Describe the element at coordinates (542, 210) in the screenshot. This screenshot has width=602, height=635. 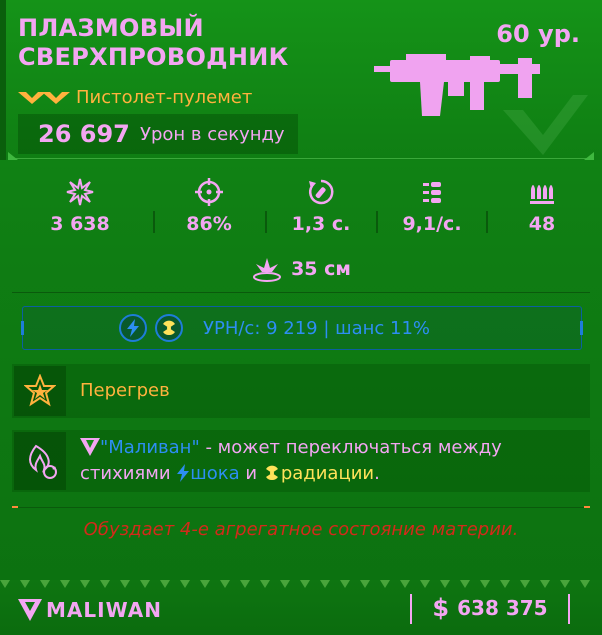
I see `stat-magazine: 48` at that location.